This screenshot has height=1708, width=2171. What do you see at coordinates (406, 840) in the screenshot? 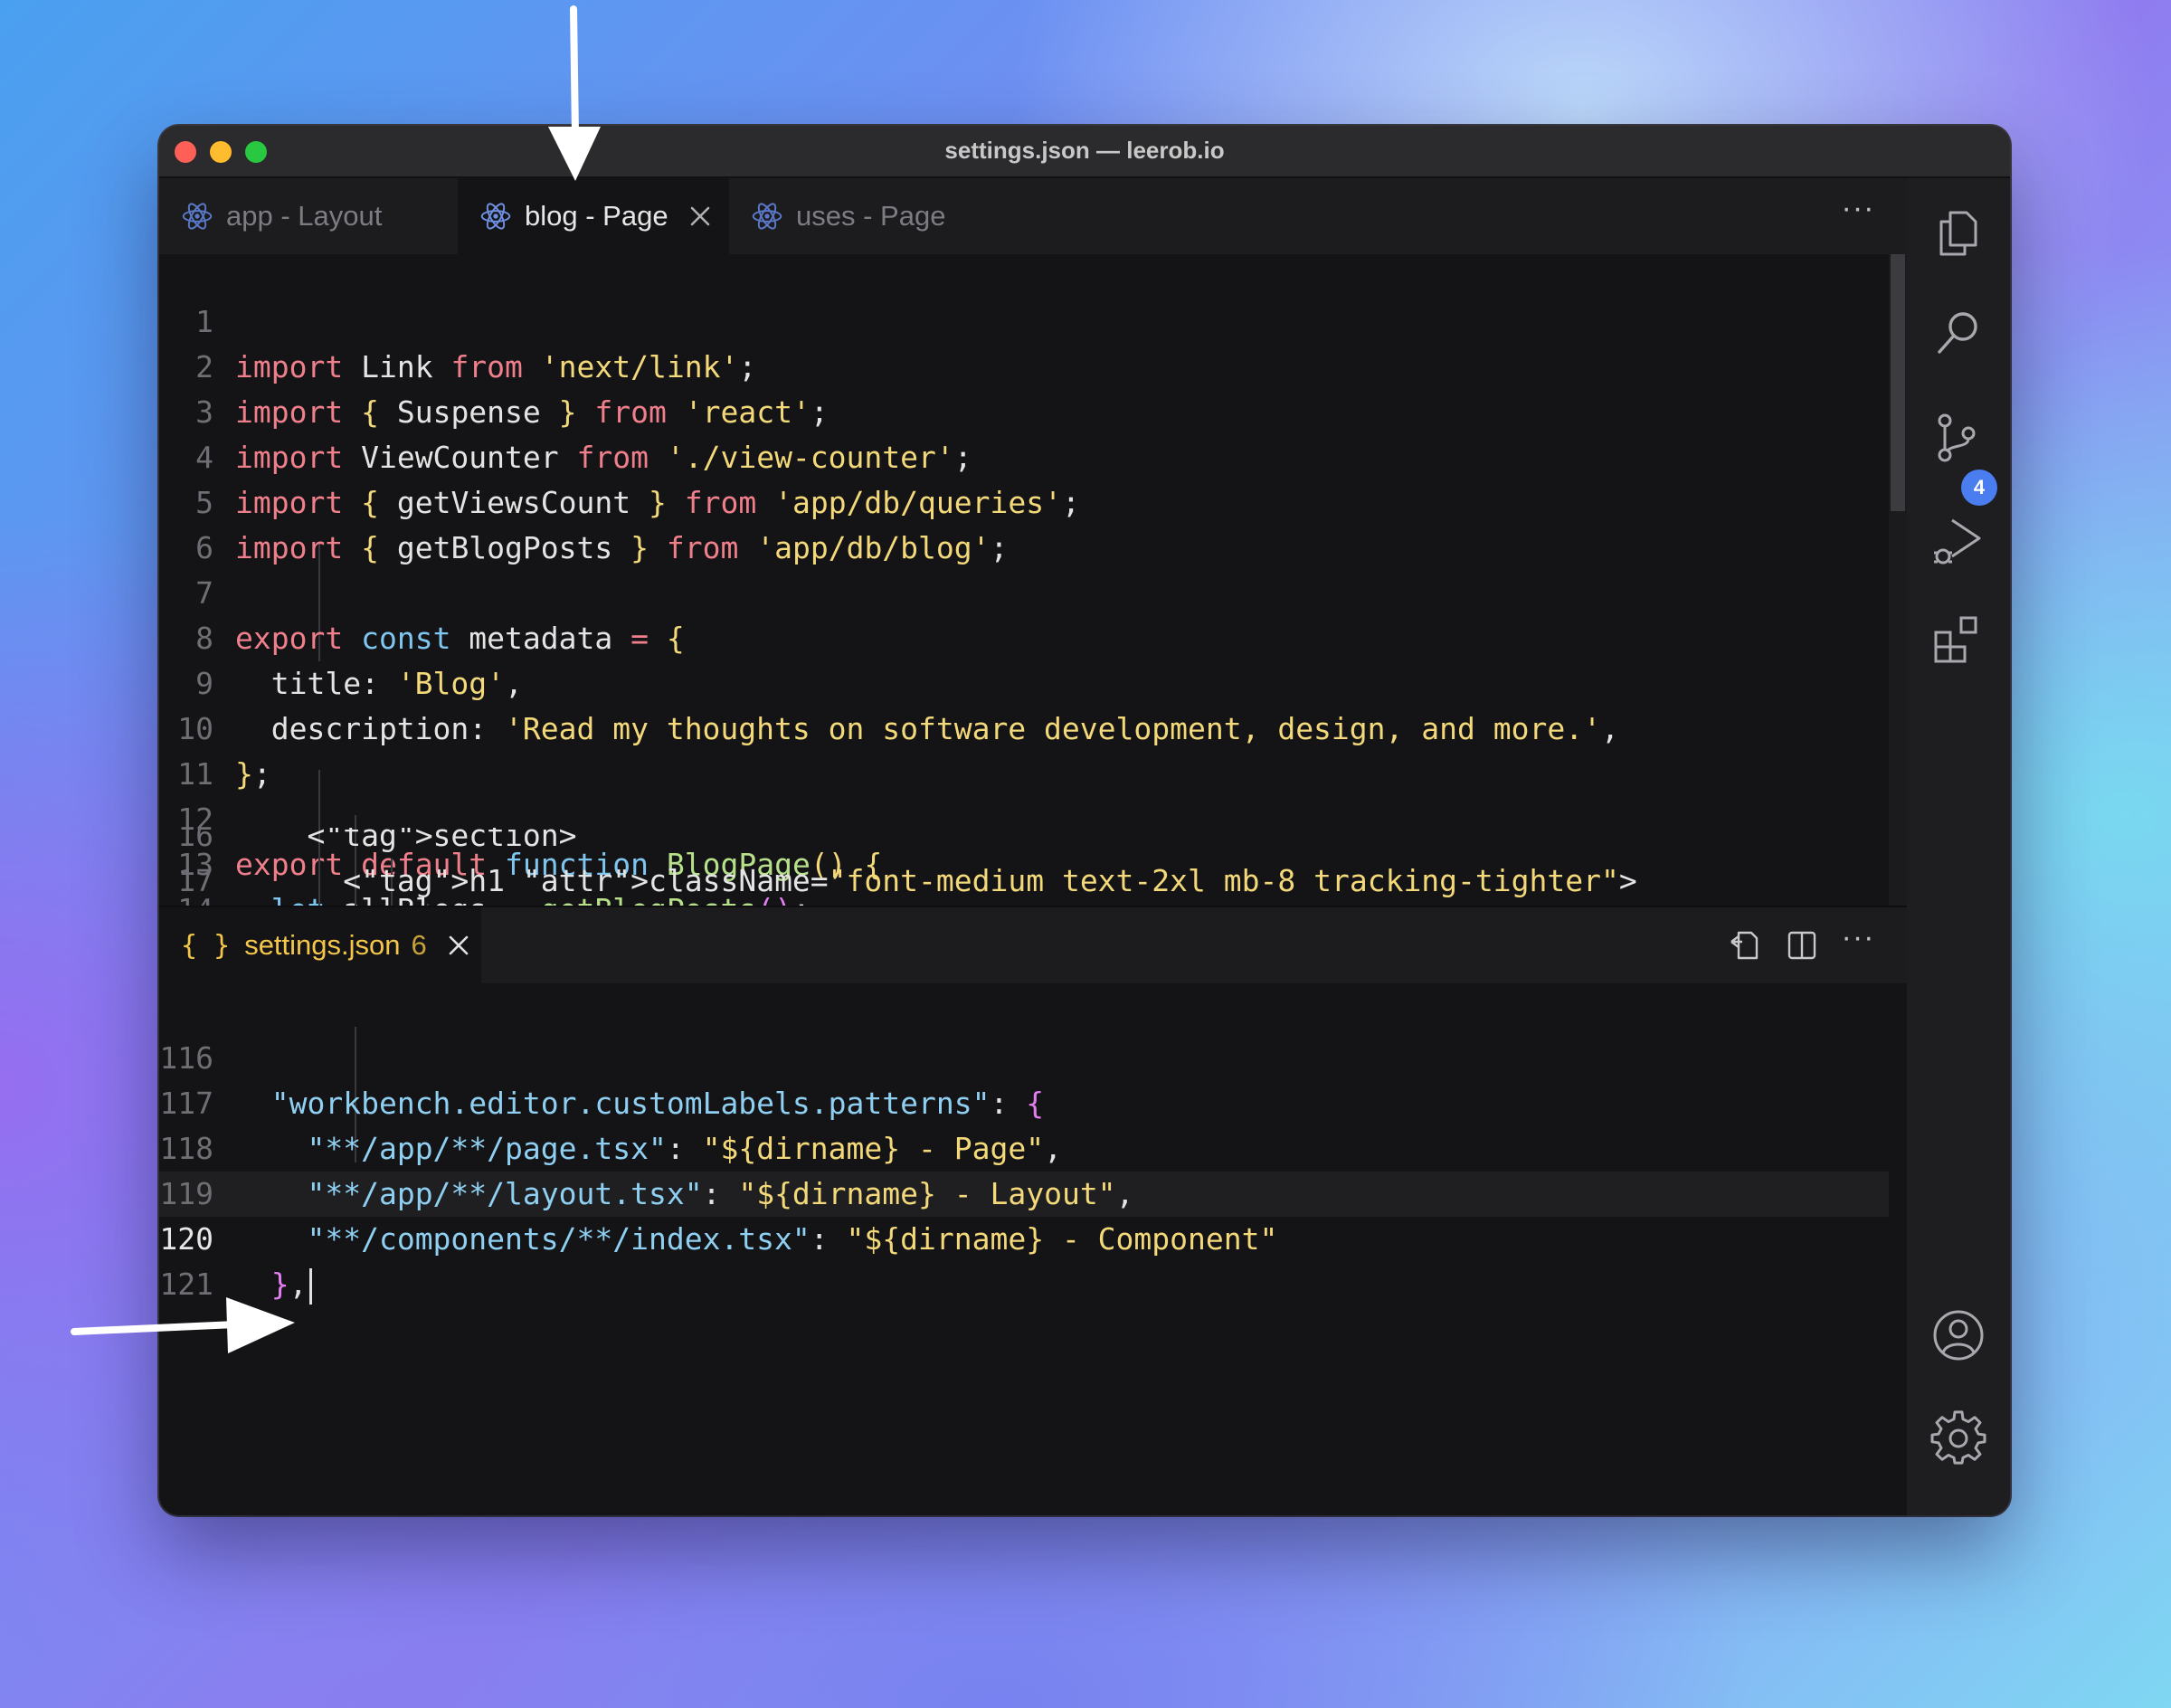
I see `line-source: <"tag">section>` at bounding box center [406, 840].